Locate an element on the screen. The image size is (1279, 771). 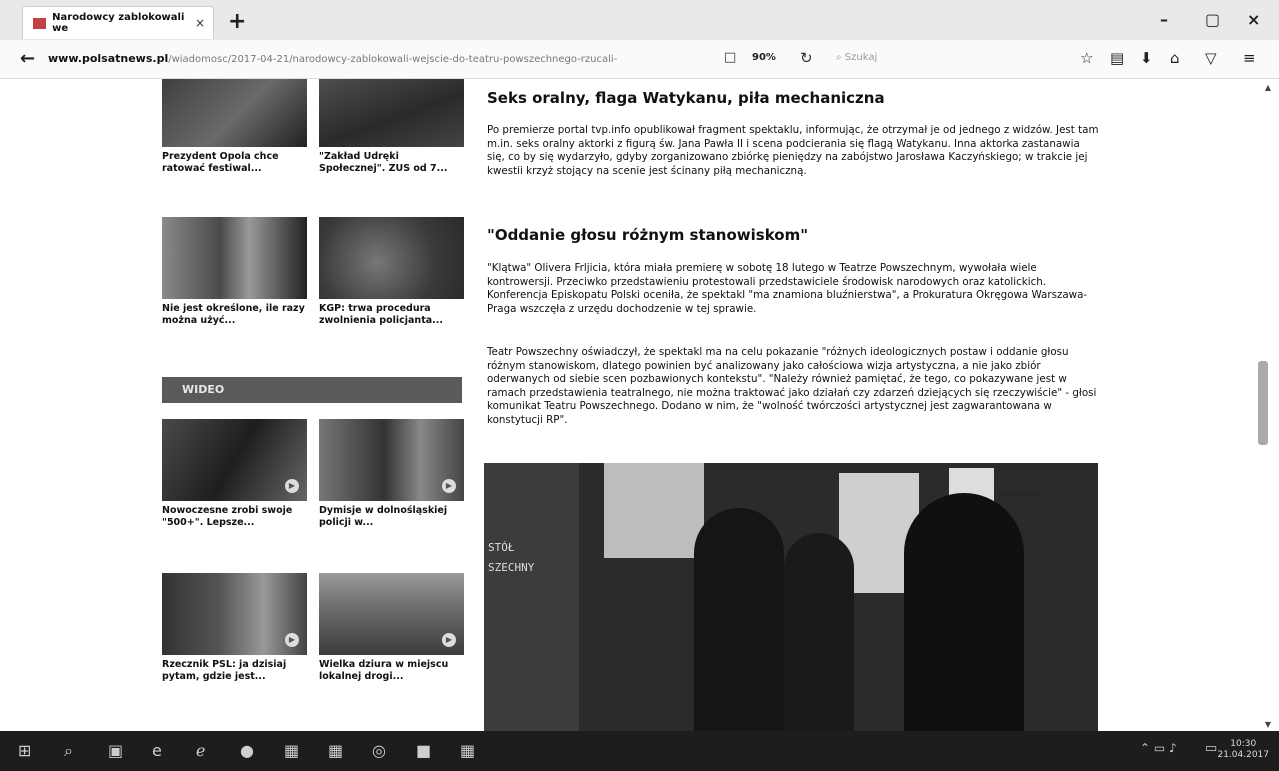
scroll-down-arrow-icon: ▼ is located at coordinates (1268, 724).